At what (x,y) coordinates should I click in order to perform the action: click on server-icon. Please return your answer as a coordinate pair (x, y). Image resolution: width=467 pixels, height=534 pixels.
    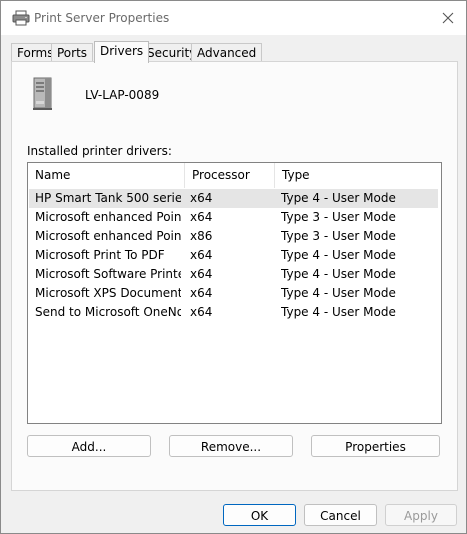
    Looking at the image, I should click on (43, 94).